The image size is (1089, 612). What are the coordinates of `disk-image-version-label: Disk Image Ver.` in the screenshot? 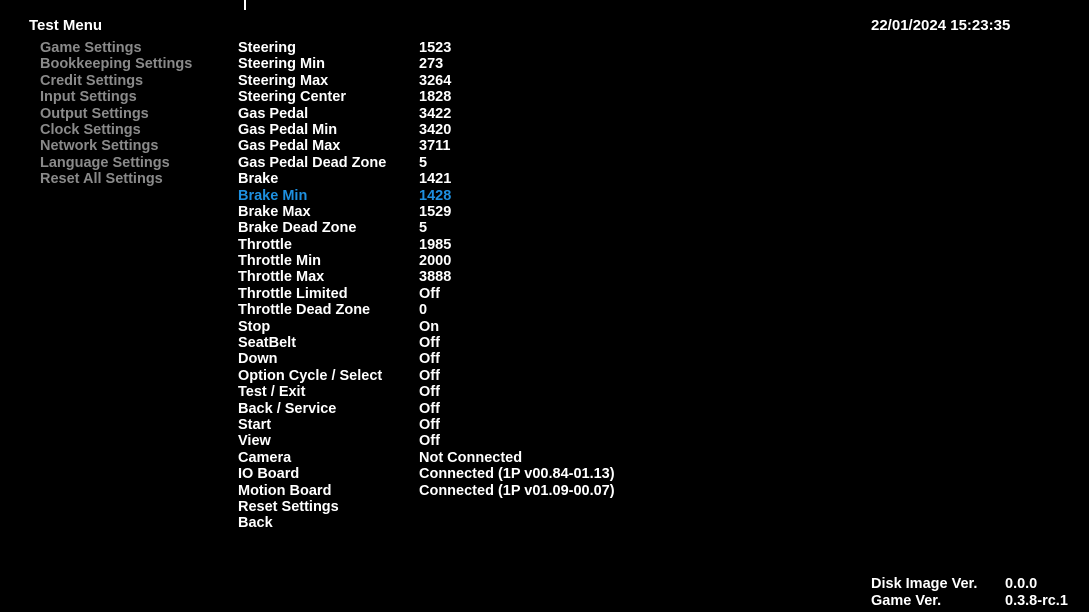 It's located at (924, 584).